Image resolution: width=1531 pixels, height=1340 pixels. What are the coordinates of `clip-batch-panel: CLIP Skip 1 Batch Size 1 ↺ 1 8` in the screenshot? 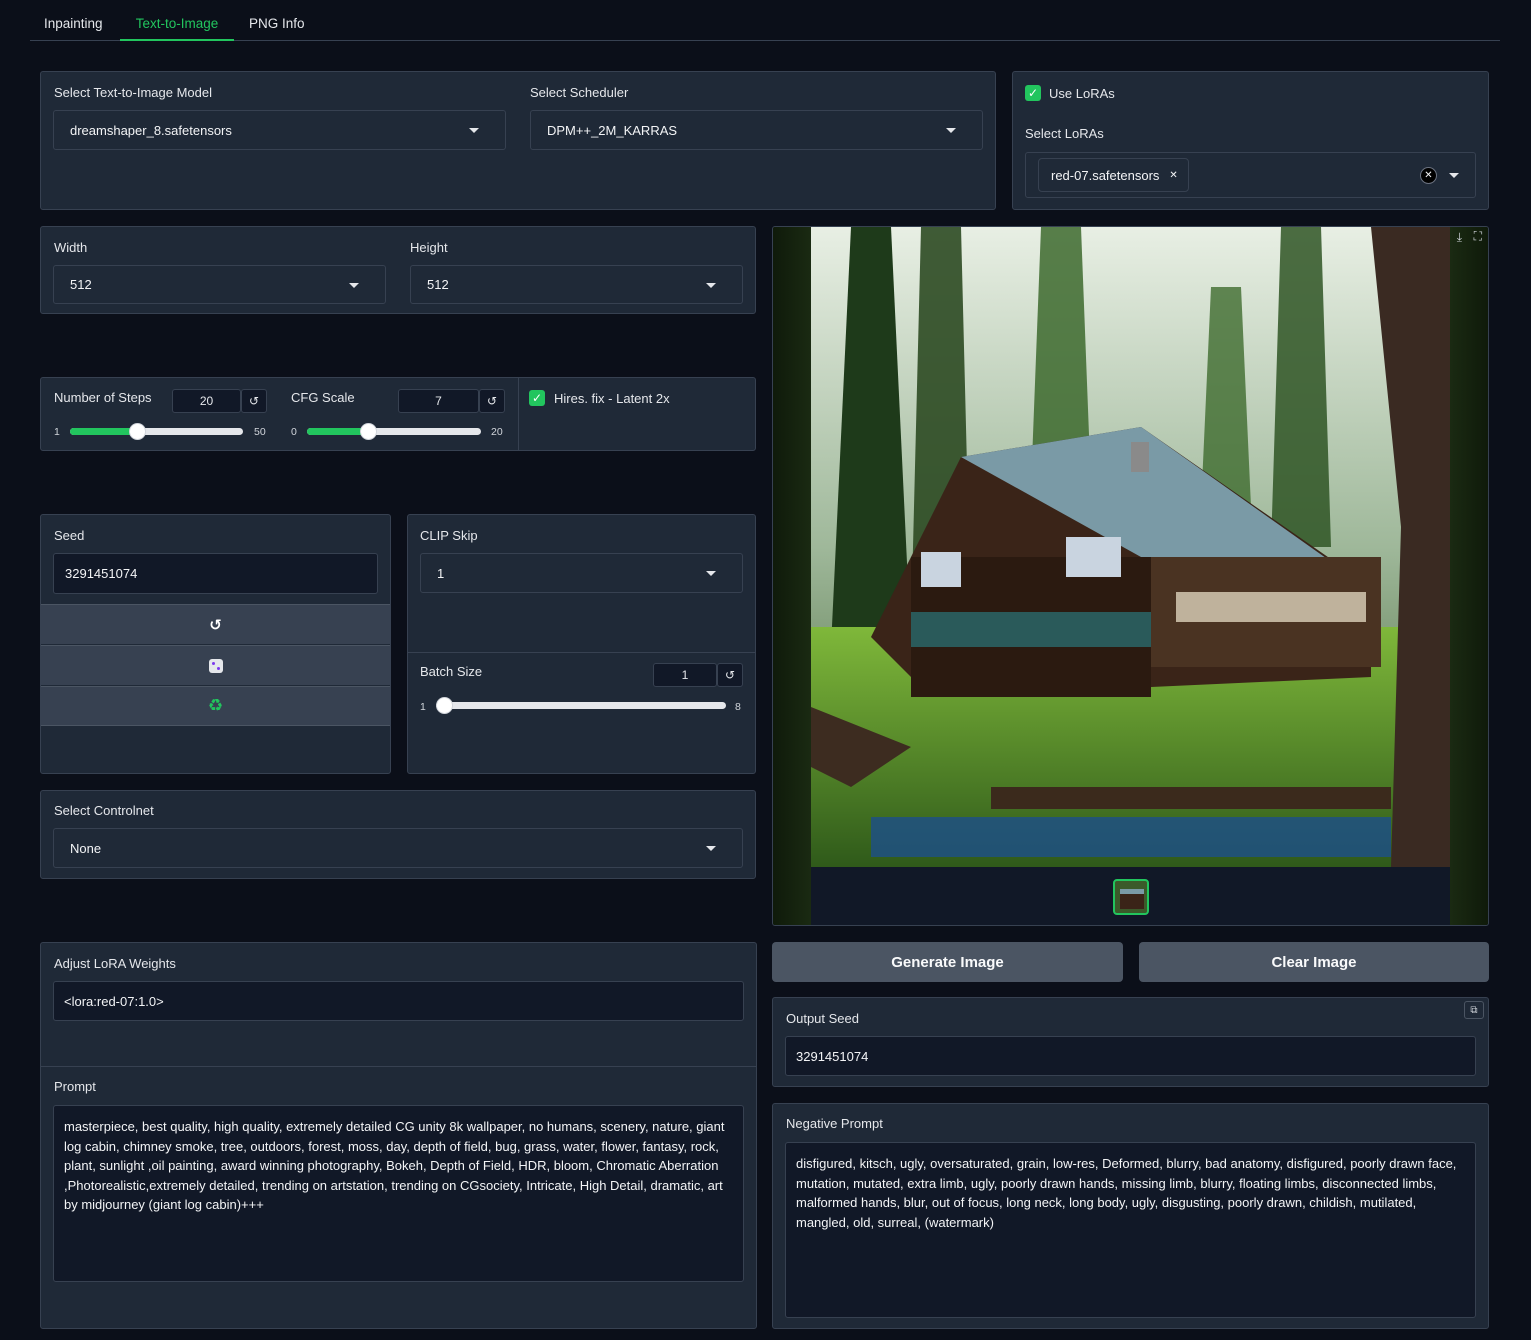 It's located at (581, 644).